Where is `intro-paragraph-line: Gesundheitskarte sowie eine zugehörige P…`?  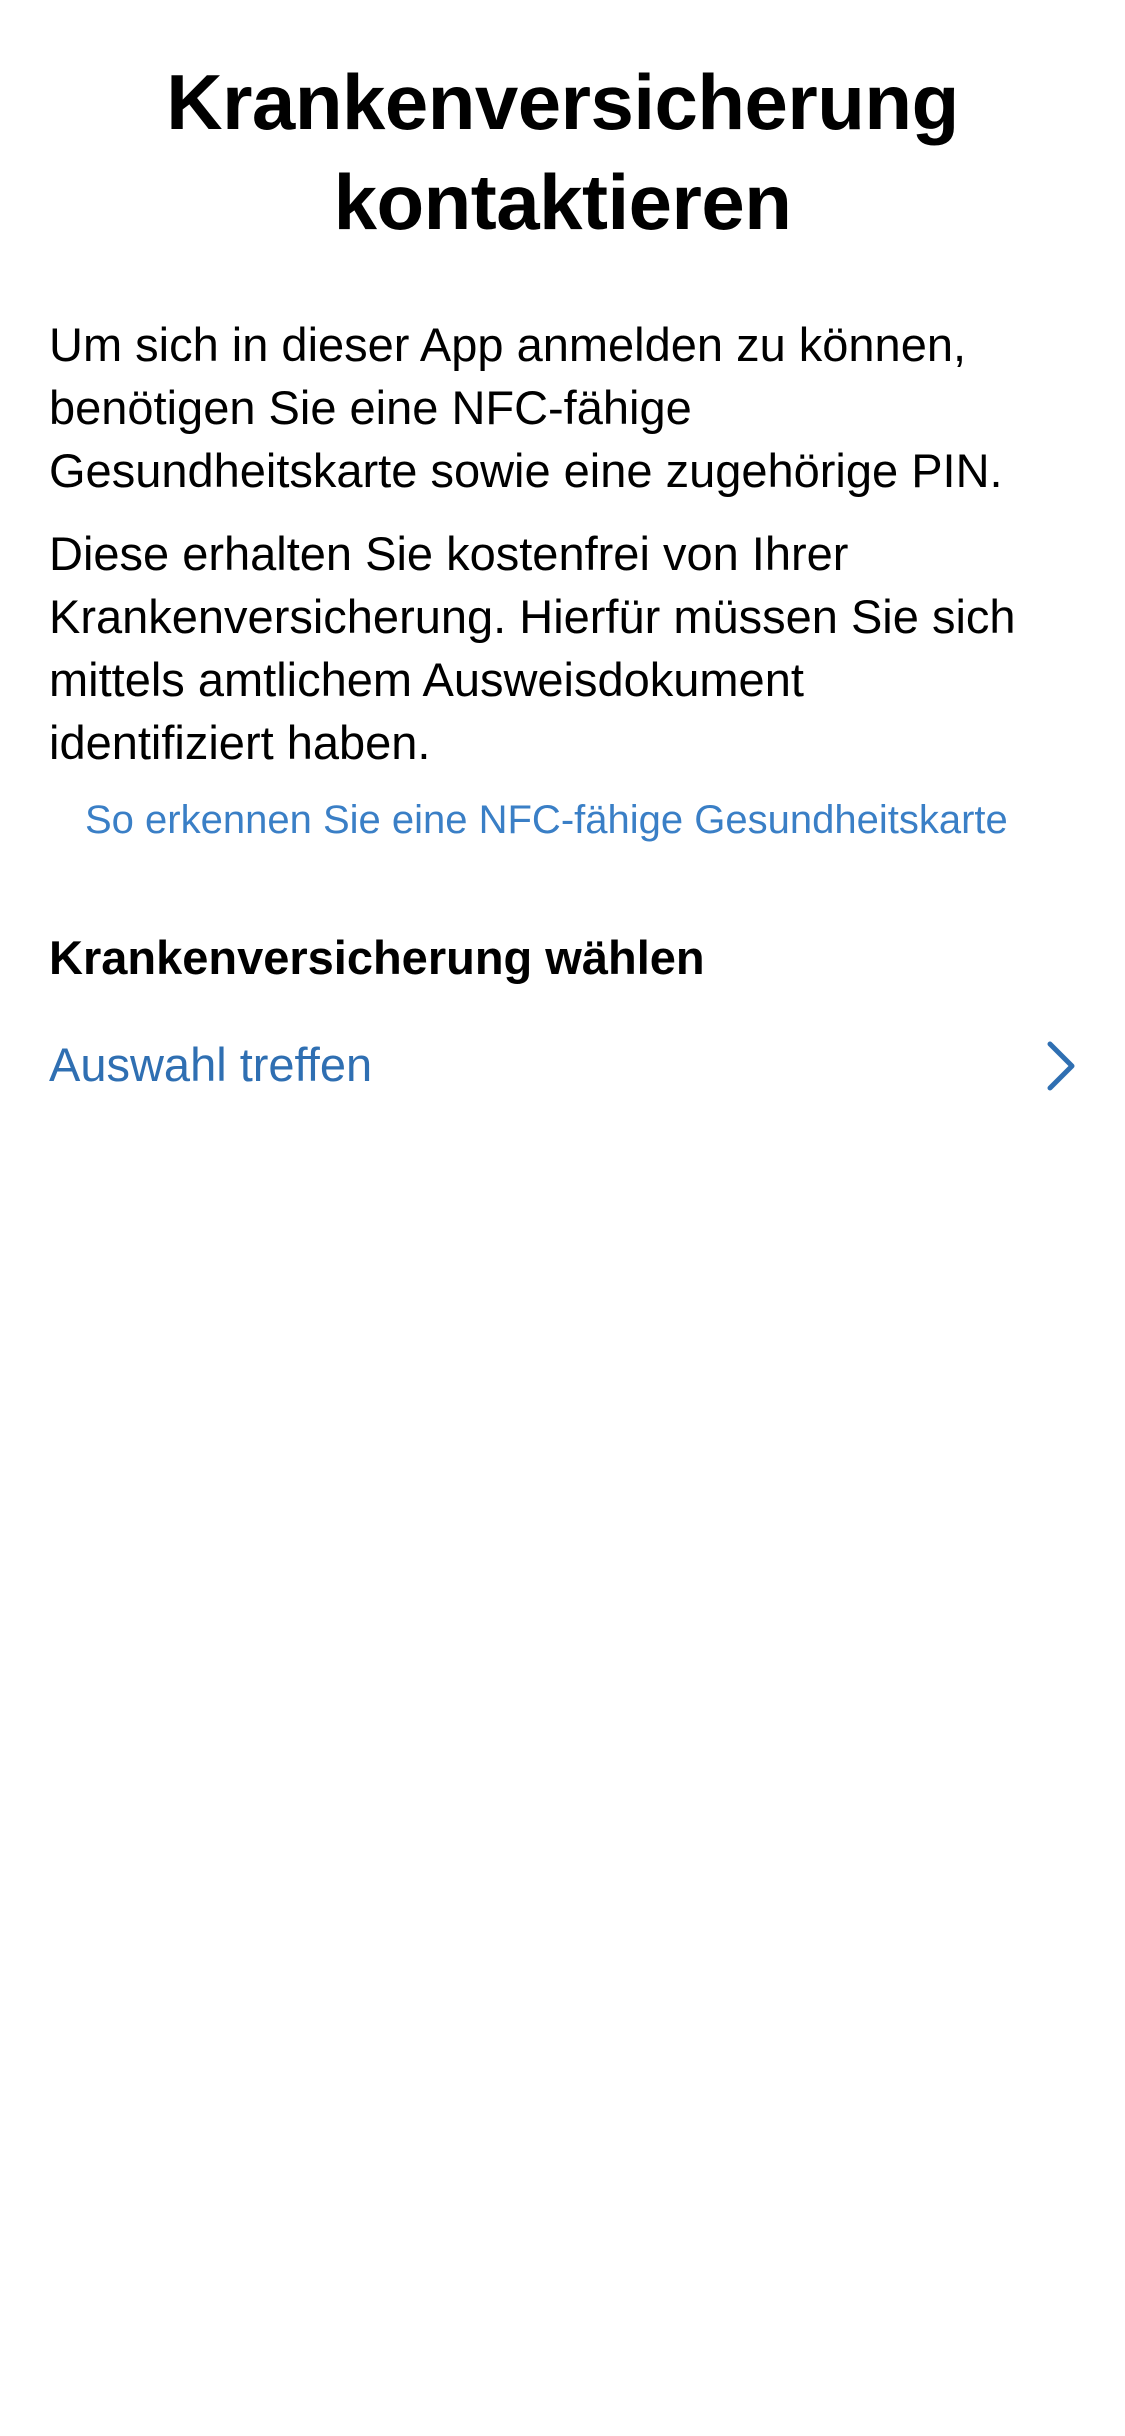 intro-paragraph-line: Gesundheitskarte sowie eine zugehörige P… is located at coordinates (526, 470).